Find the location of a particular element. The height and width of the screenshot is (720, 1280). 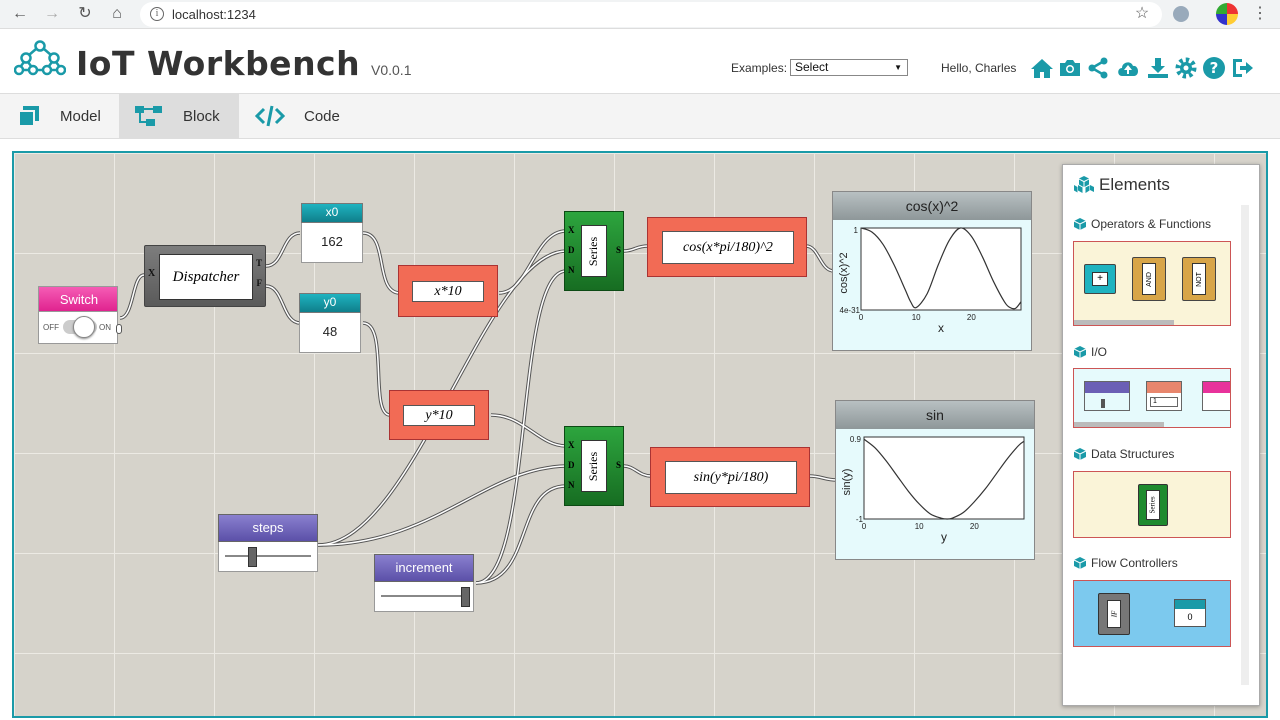

y-axis-label: sin(y) is located at coordinates (847, 482).